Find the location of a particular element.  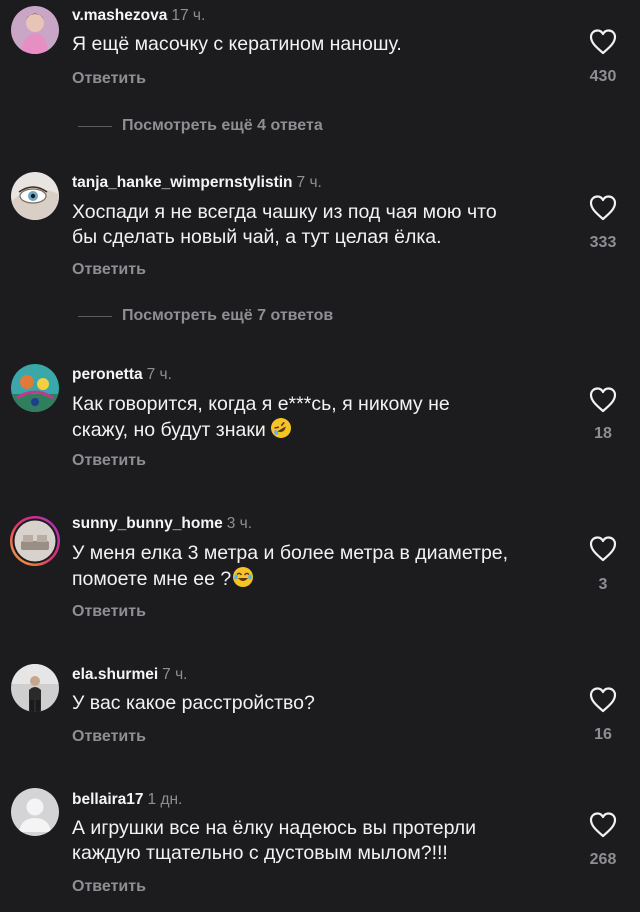

username: v.mashezova is located at coordinates (119, 15).